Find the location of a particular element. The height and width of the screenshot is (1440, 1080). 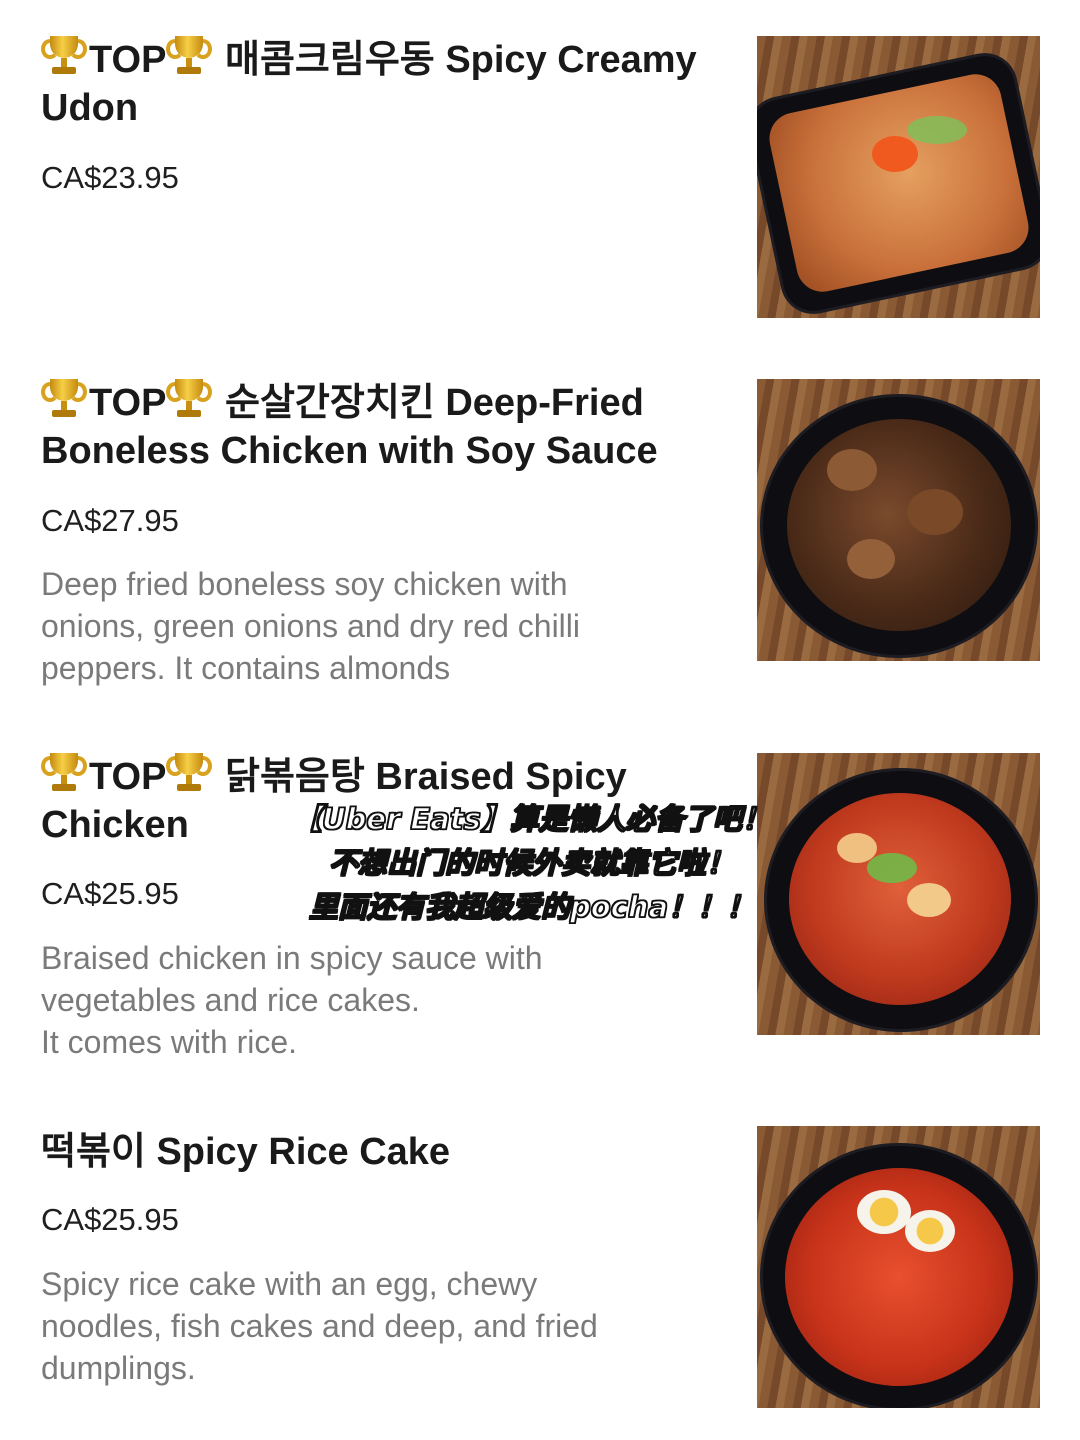

caption-line: 不想出门的时候外卖就靠它啦！ is located at coordinates (532, 863).